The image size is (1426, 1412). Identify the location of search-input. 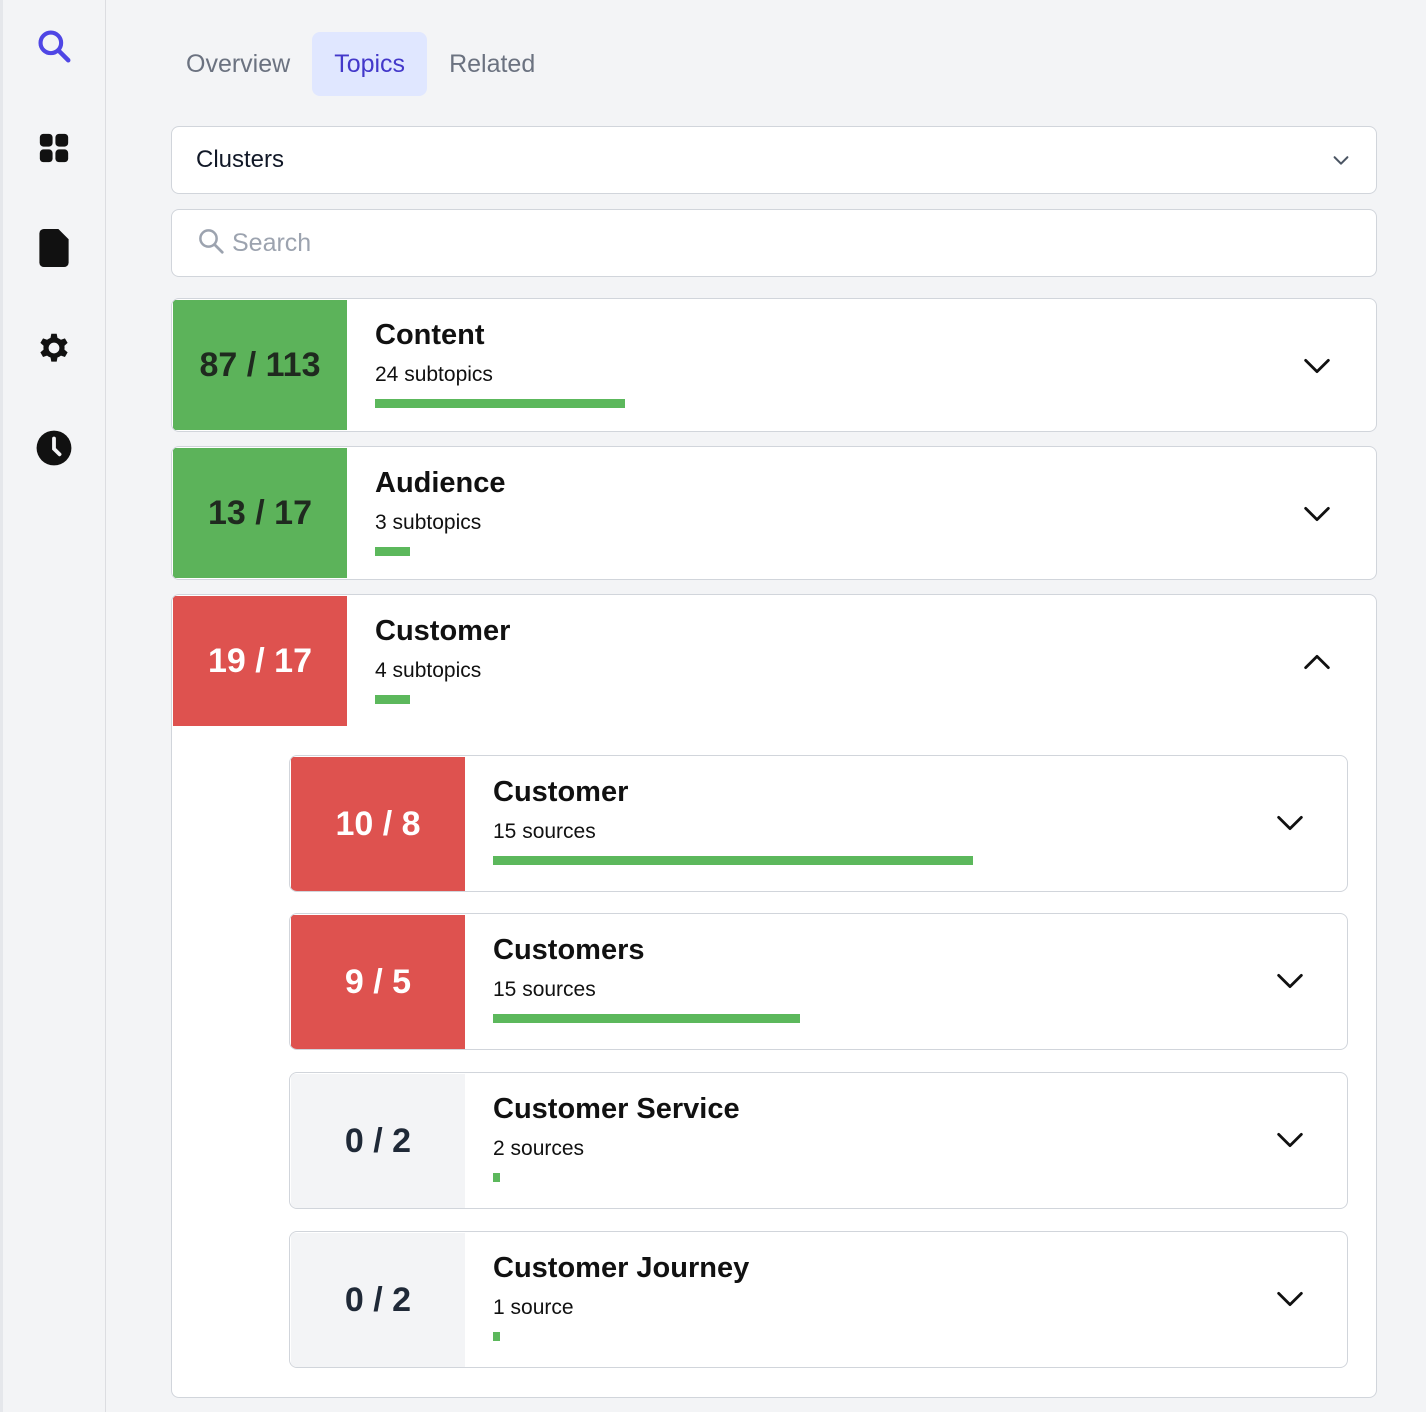
(682, 243).